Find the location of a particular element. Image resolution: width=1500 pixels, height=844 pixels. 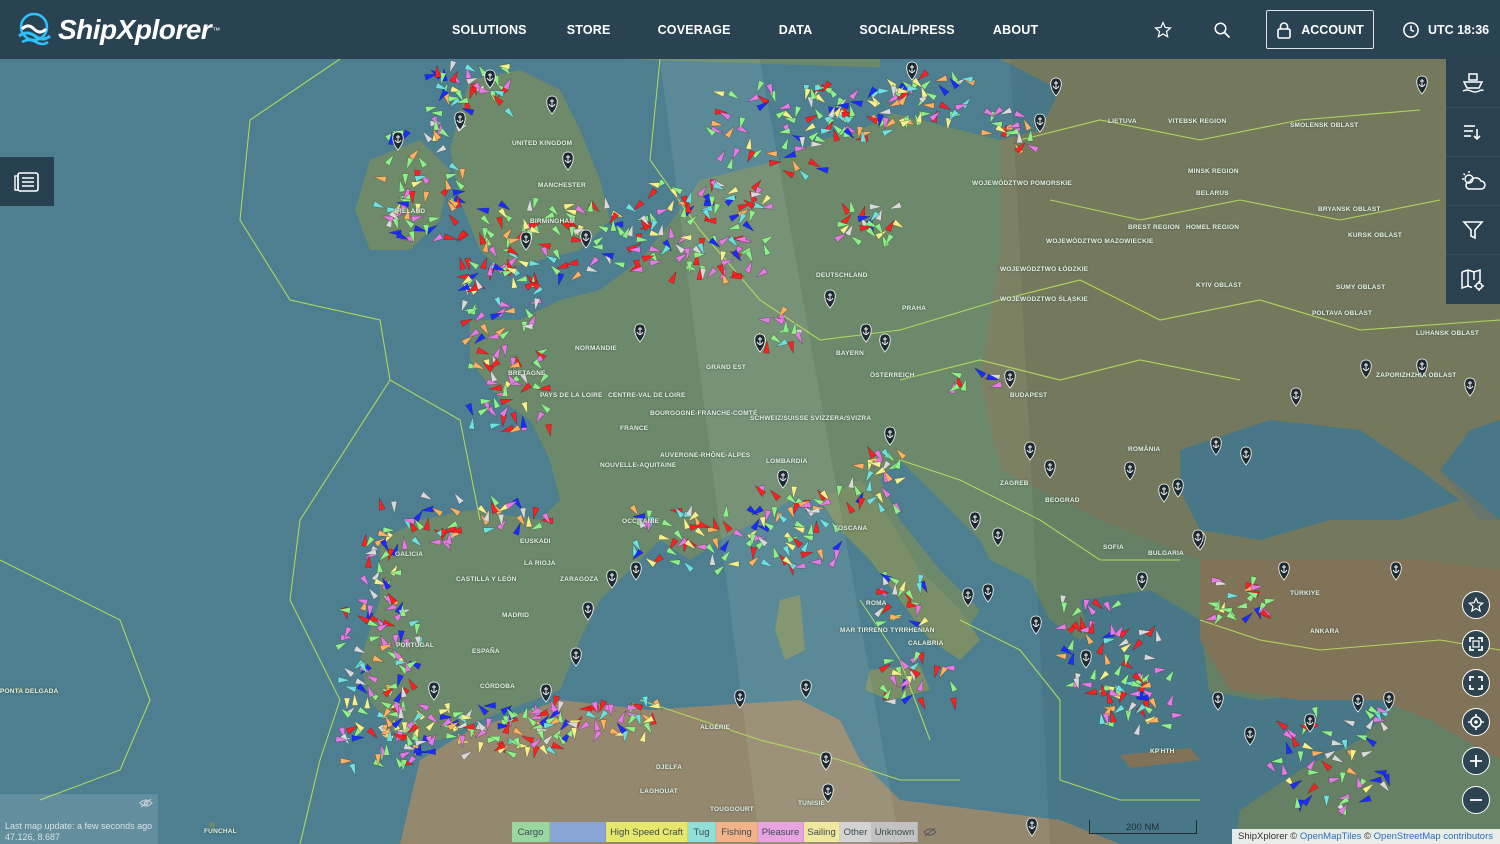

utc-clock: UTC 18:36 is located at coordinates (1445, 29).